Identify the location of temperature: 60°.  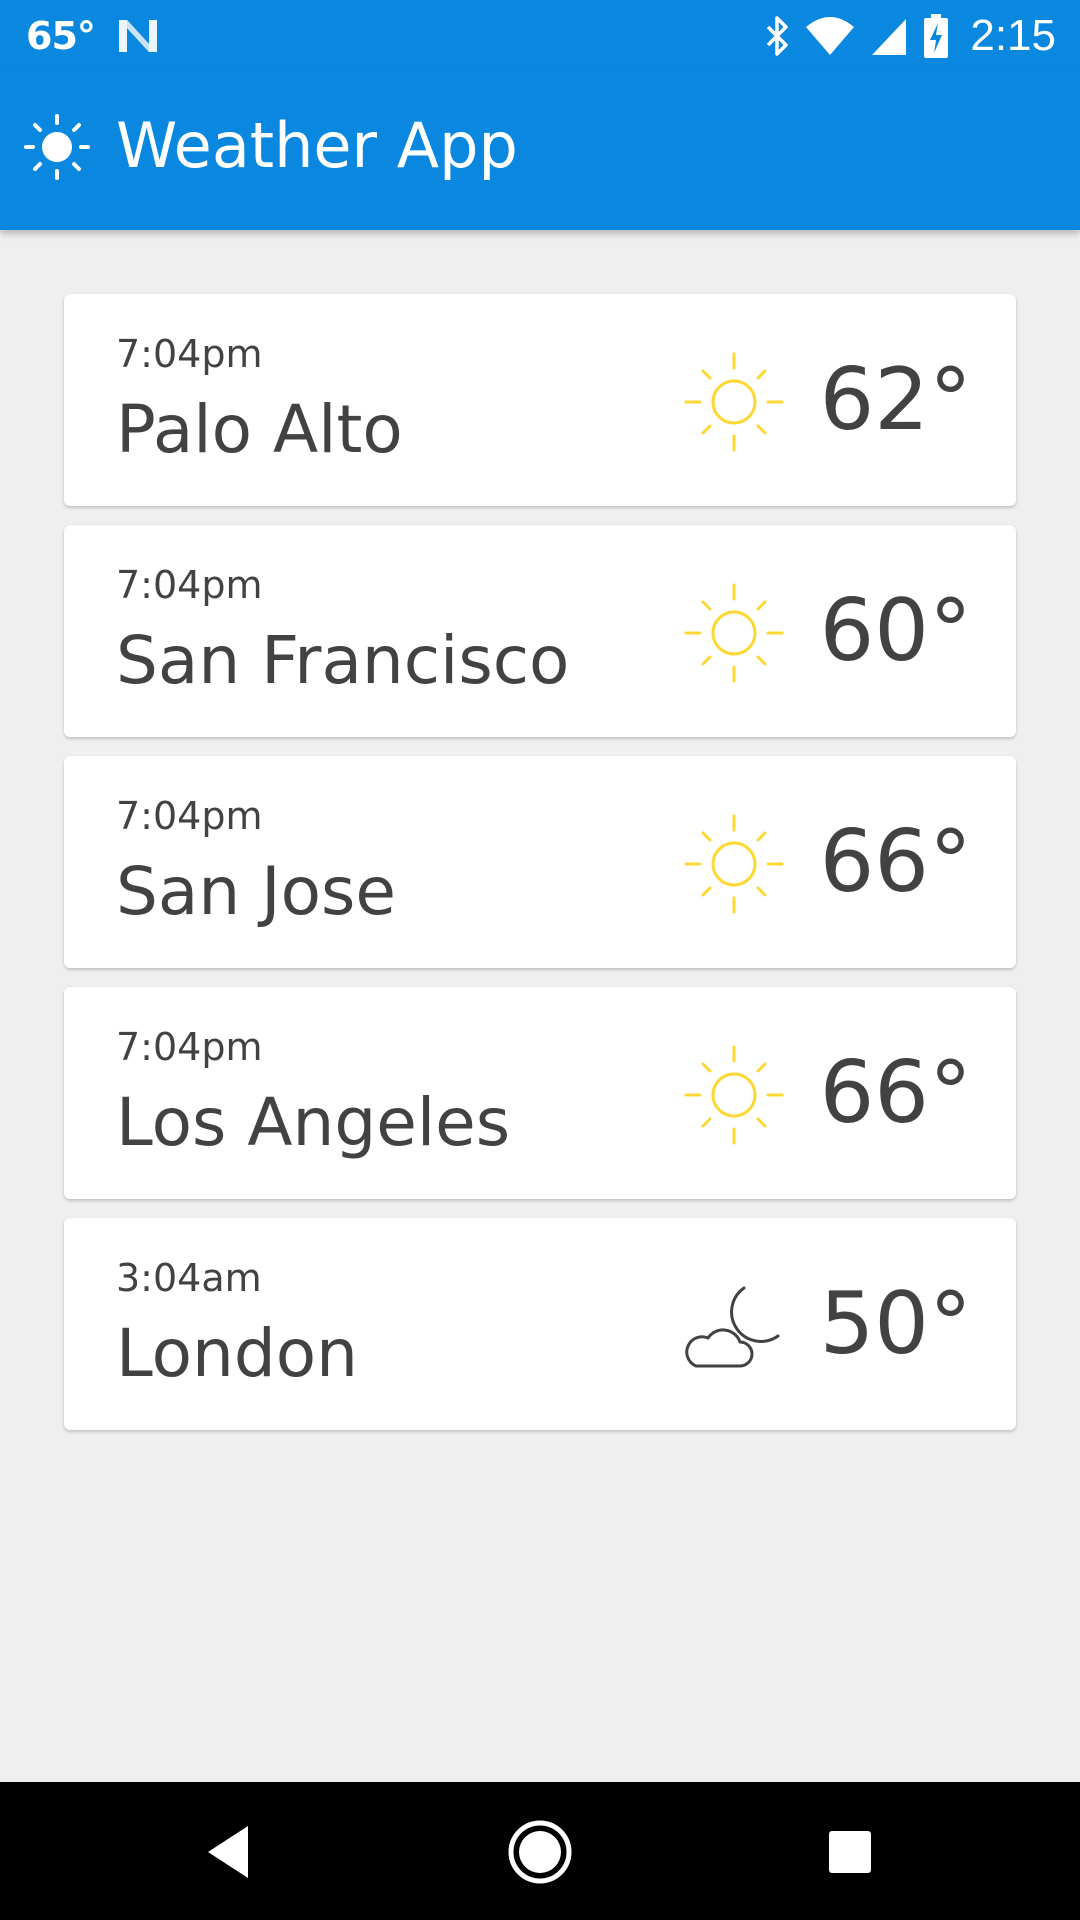
(895, 631).